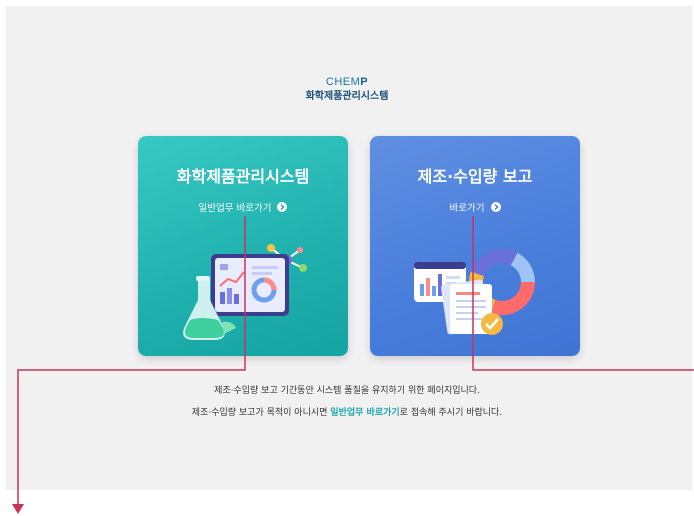  I want to click on report-chart-illustration, so click(474, 292).